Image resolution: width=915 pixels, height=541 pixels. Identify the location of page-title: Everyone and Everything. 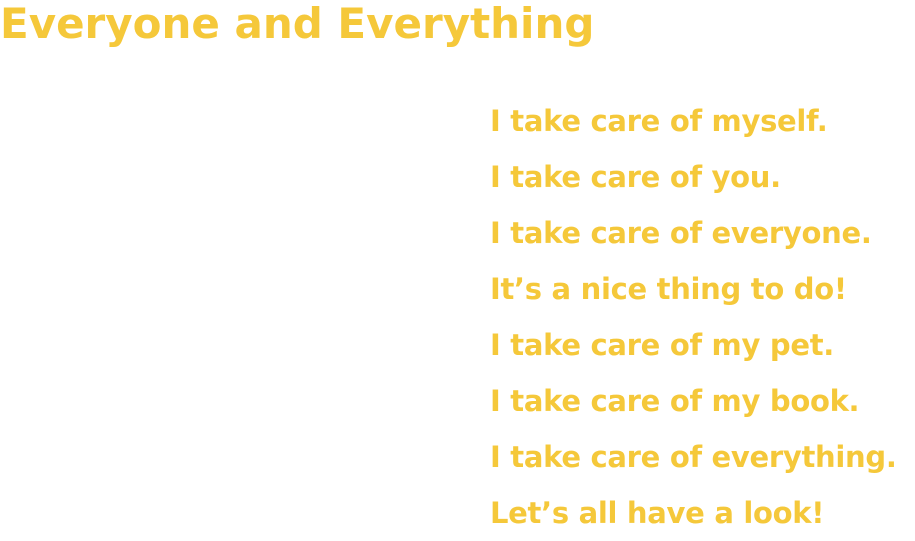
(297, 24).